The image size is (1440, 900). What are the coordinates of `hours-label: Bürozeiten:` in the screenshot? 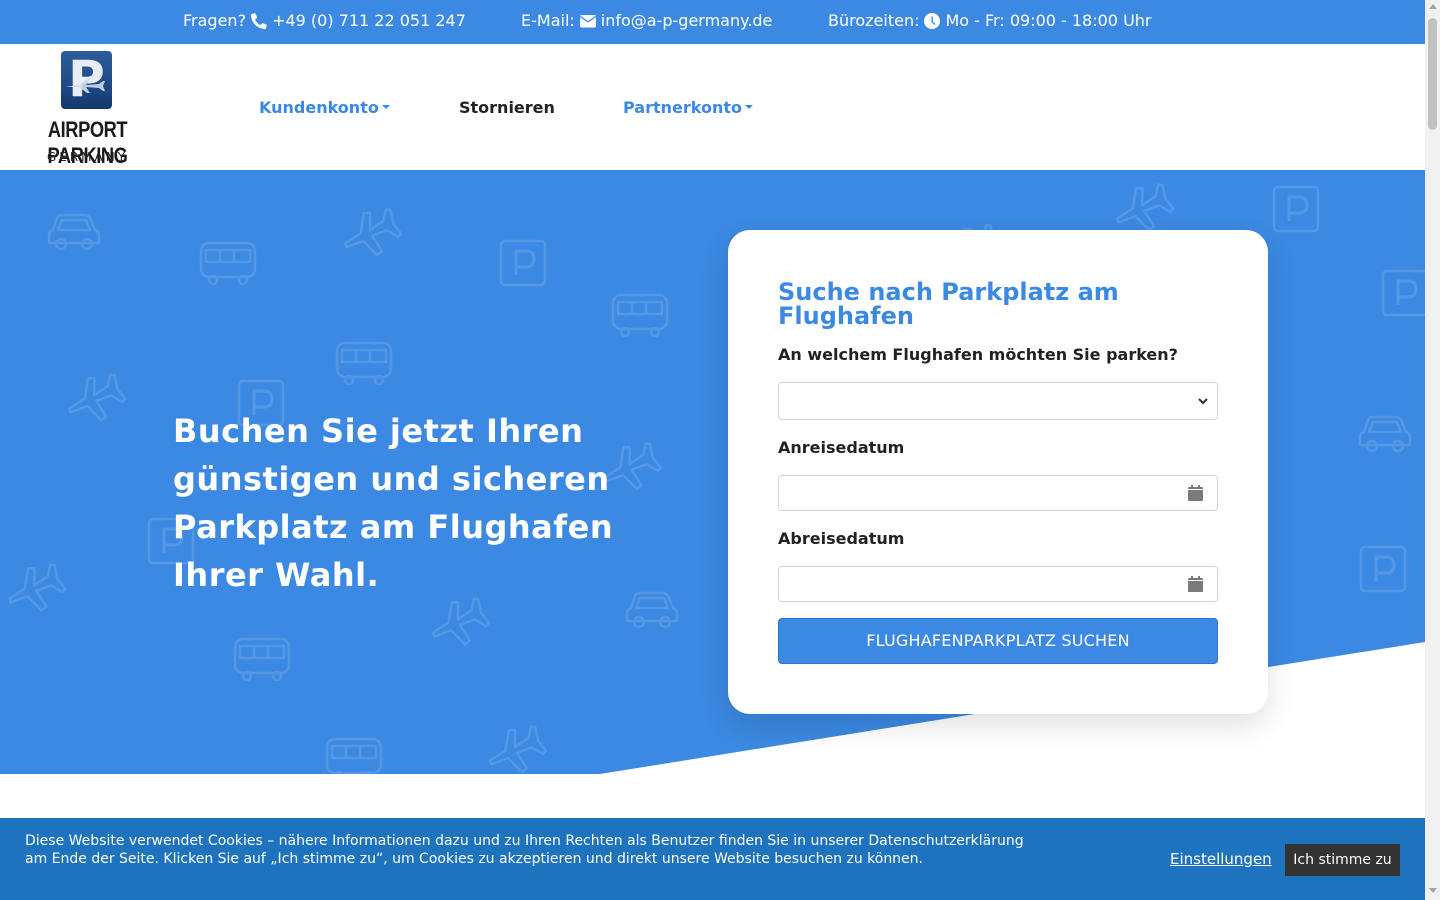 It's located at (874, 20).